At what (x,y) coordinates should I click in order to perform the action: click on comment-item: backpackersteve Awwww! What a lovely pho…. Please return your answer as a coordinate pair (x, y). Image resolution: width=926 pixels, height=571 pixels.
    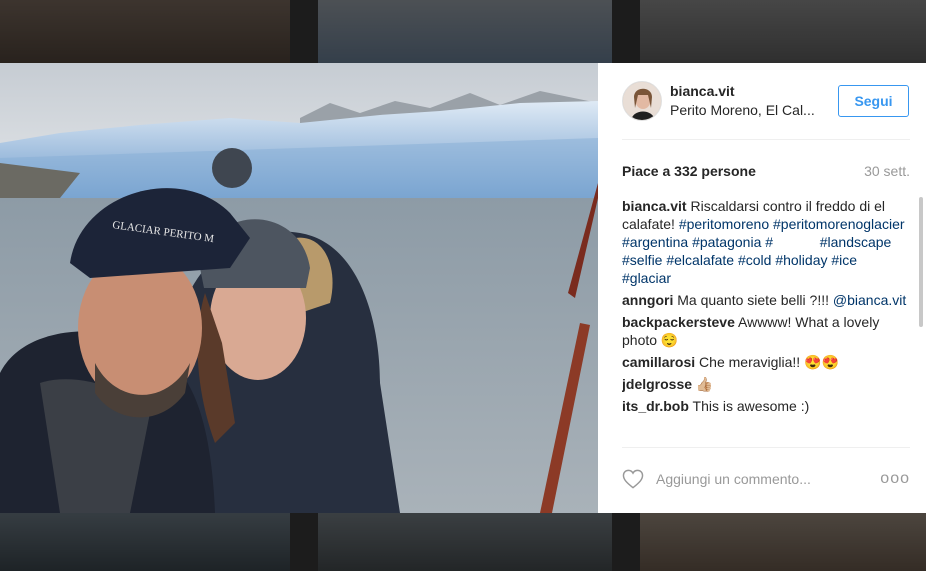
    Looking at the image, I should click on (765, 331).